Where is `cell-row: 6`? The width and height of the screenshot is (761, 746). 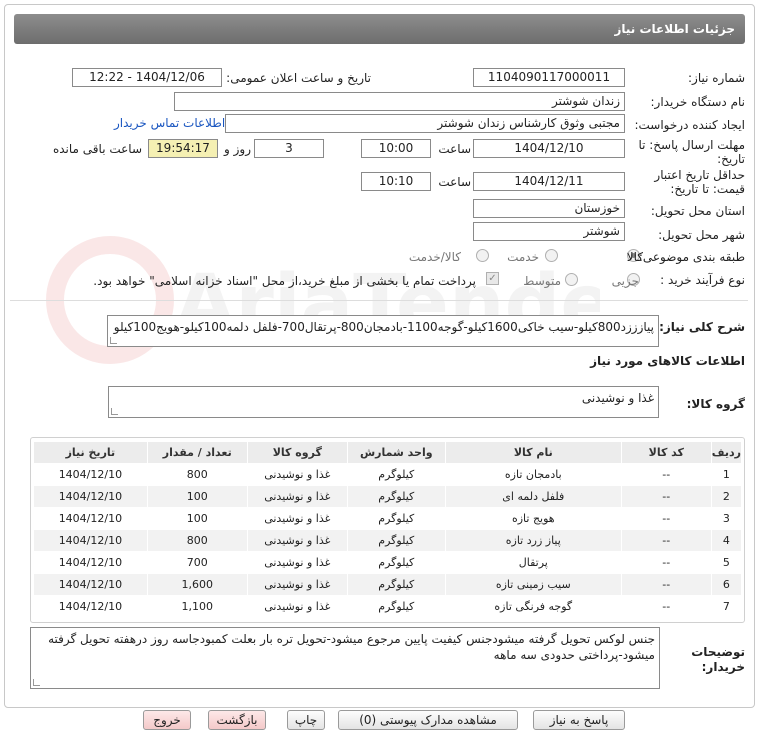
cell-row: 6 is located at coordinates (726, 584).